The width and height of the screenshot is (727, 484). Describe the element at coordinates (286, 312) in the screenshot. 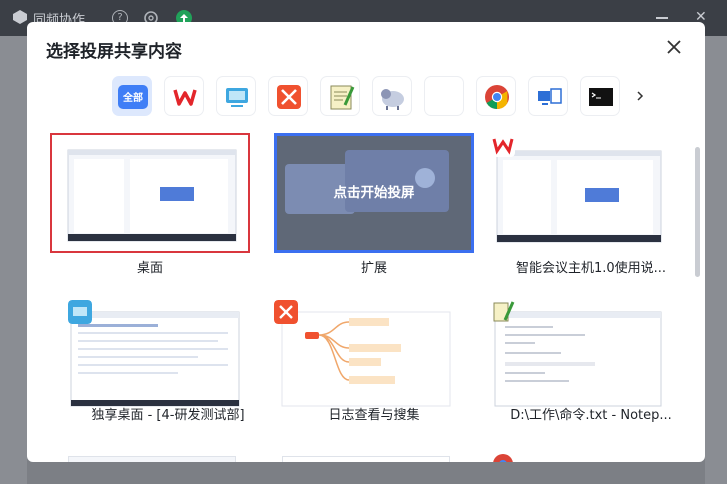

I see `xmind-badge-icon` at that location.